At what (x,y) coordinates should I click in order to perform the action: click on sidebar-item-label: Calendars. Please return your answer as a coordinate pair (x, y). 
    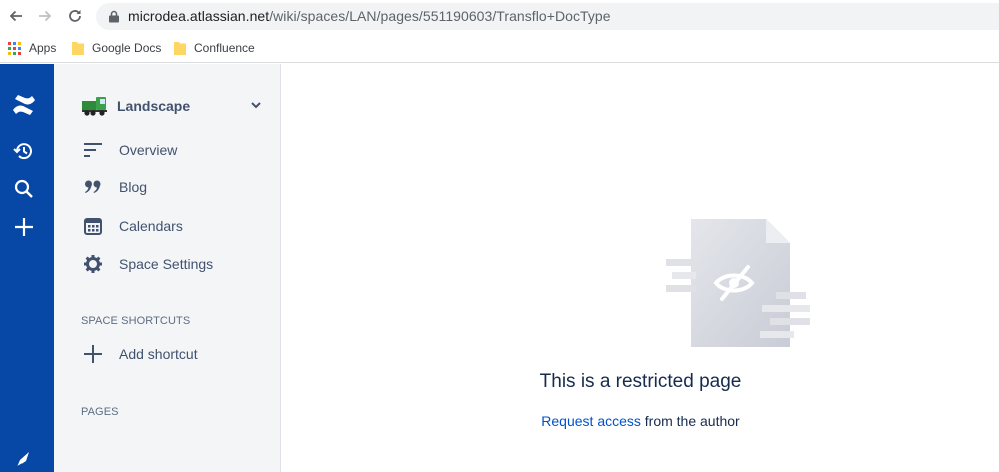
    Looking at the image, I should click on (151, 226).